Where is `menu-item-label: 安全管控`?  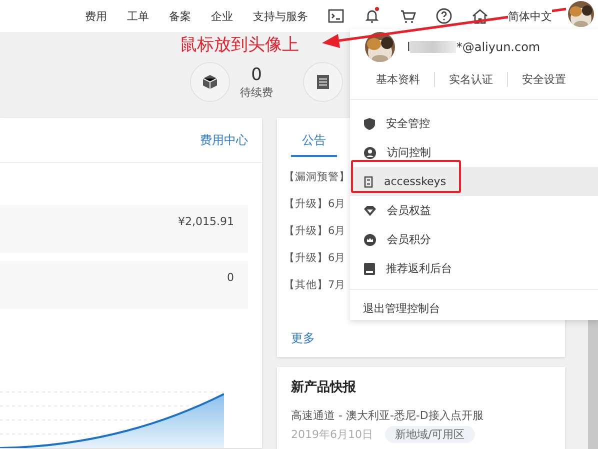 menu-item-label: 安全管控 is located at coordinates (408, 123).